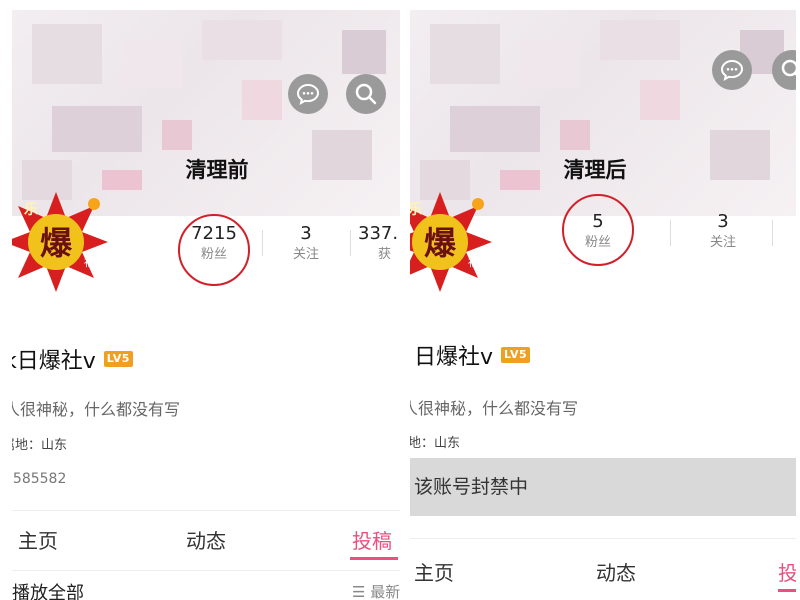 The width and height of the screenshot is (800, 600). What do you see at coordinates (217, 169) in the screenshot?
I see `before-caption: 清理前` at bounding box center [217, 169].